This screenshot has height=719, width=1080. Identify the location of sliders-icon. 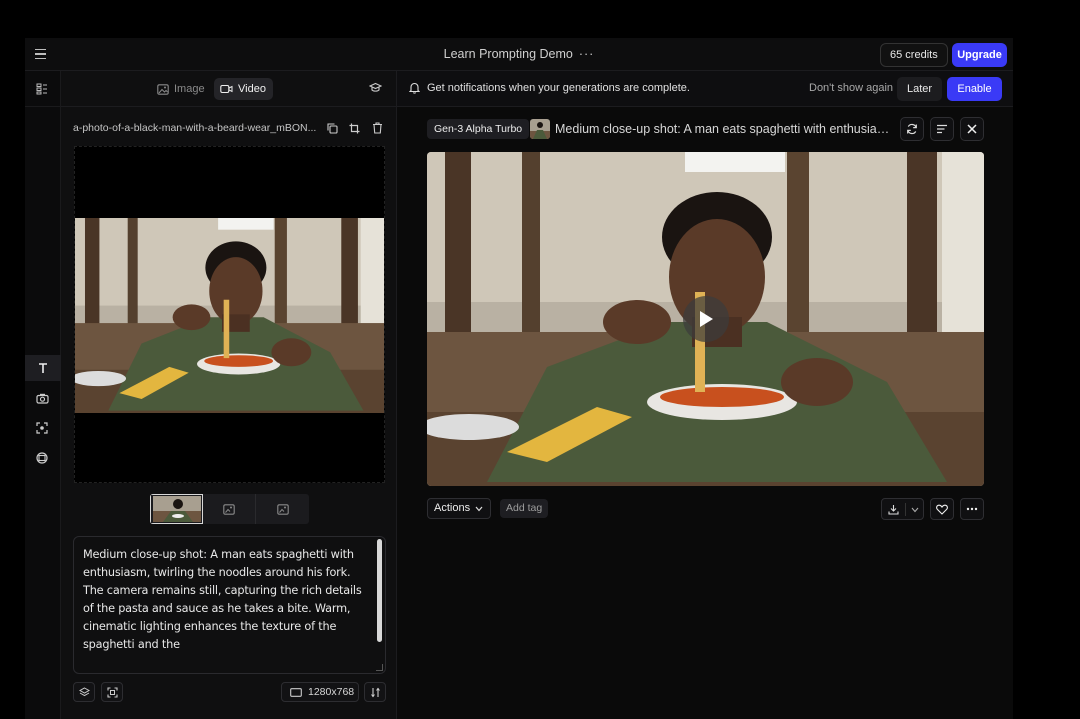
(375, 692).